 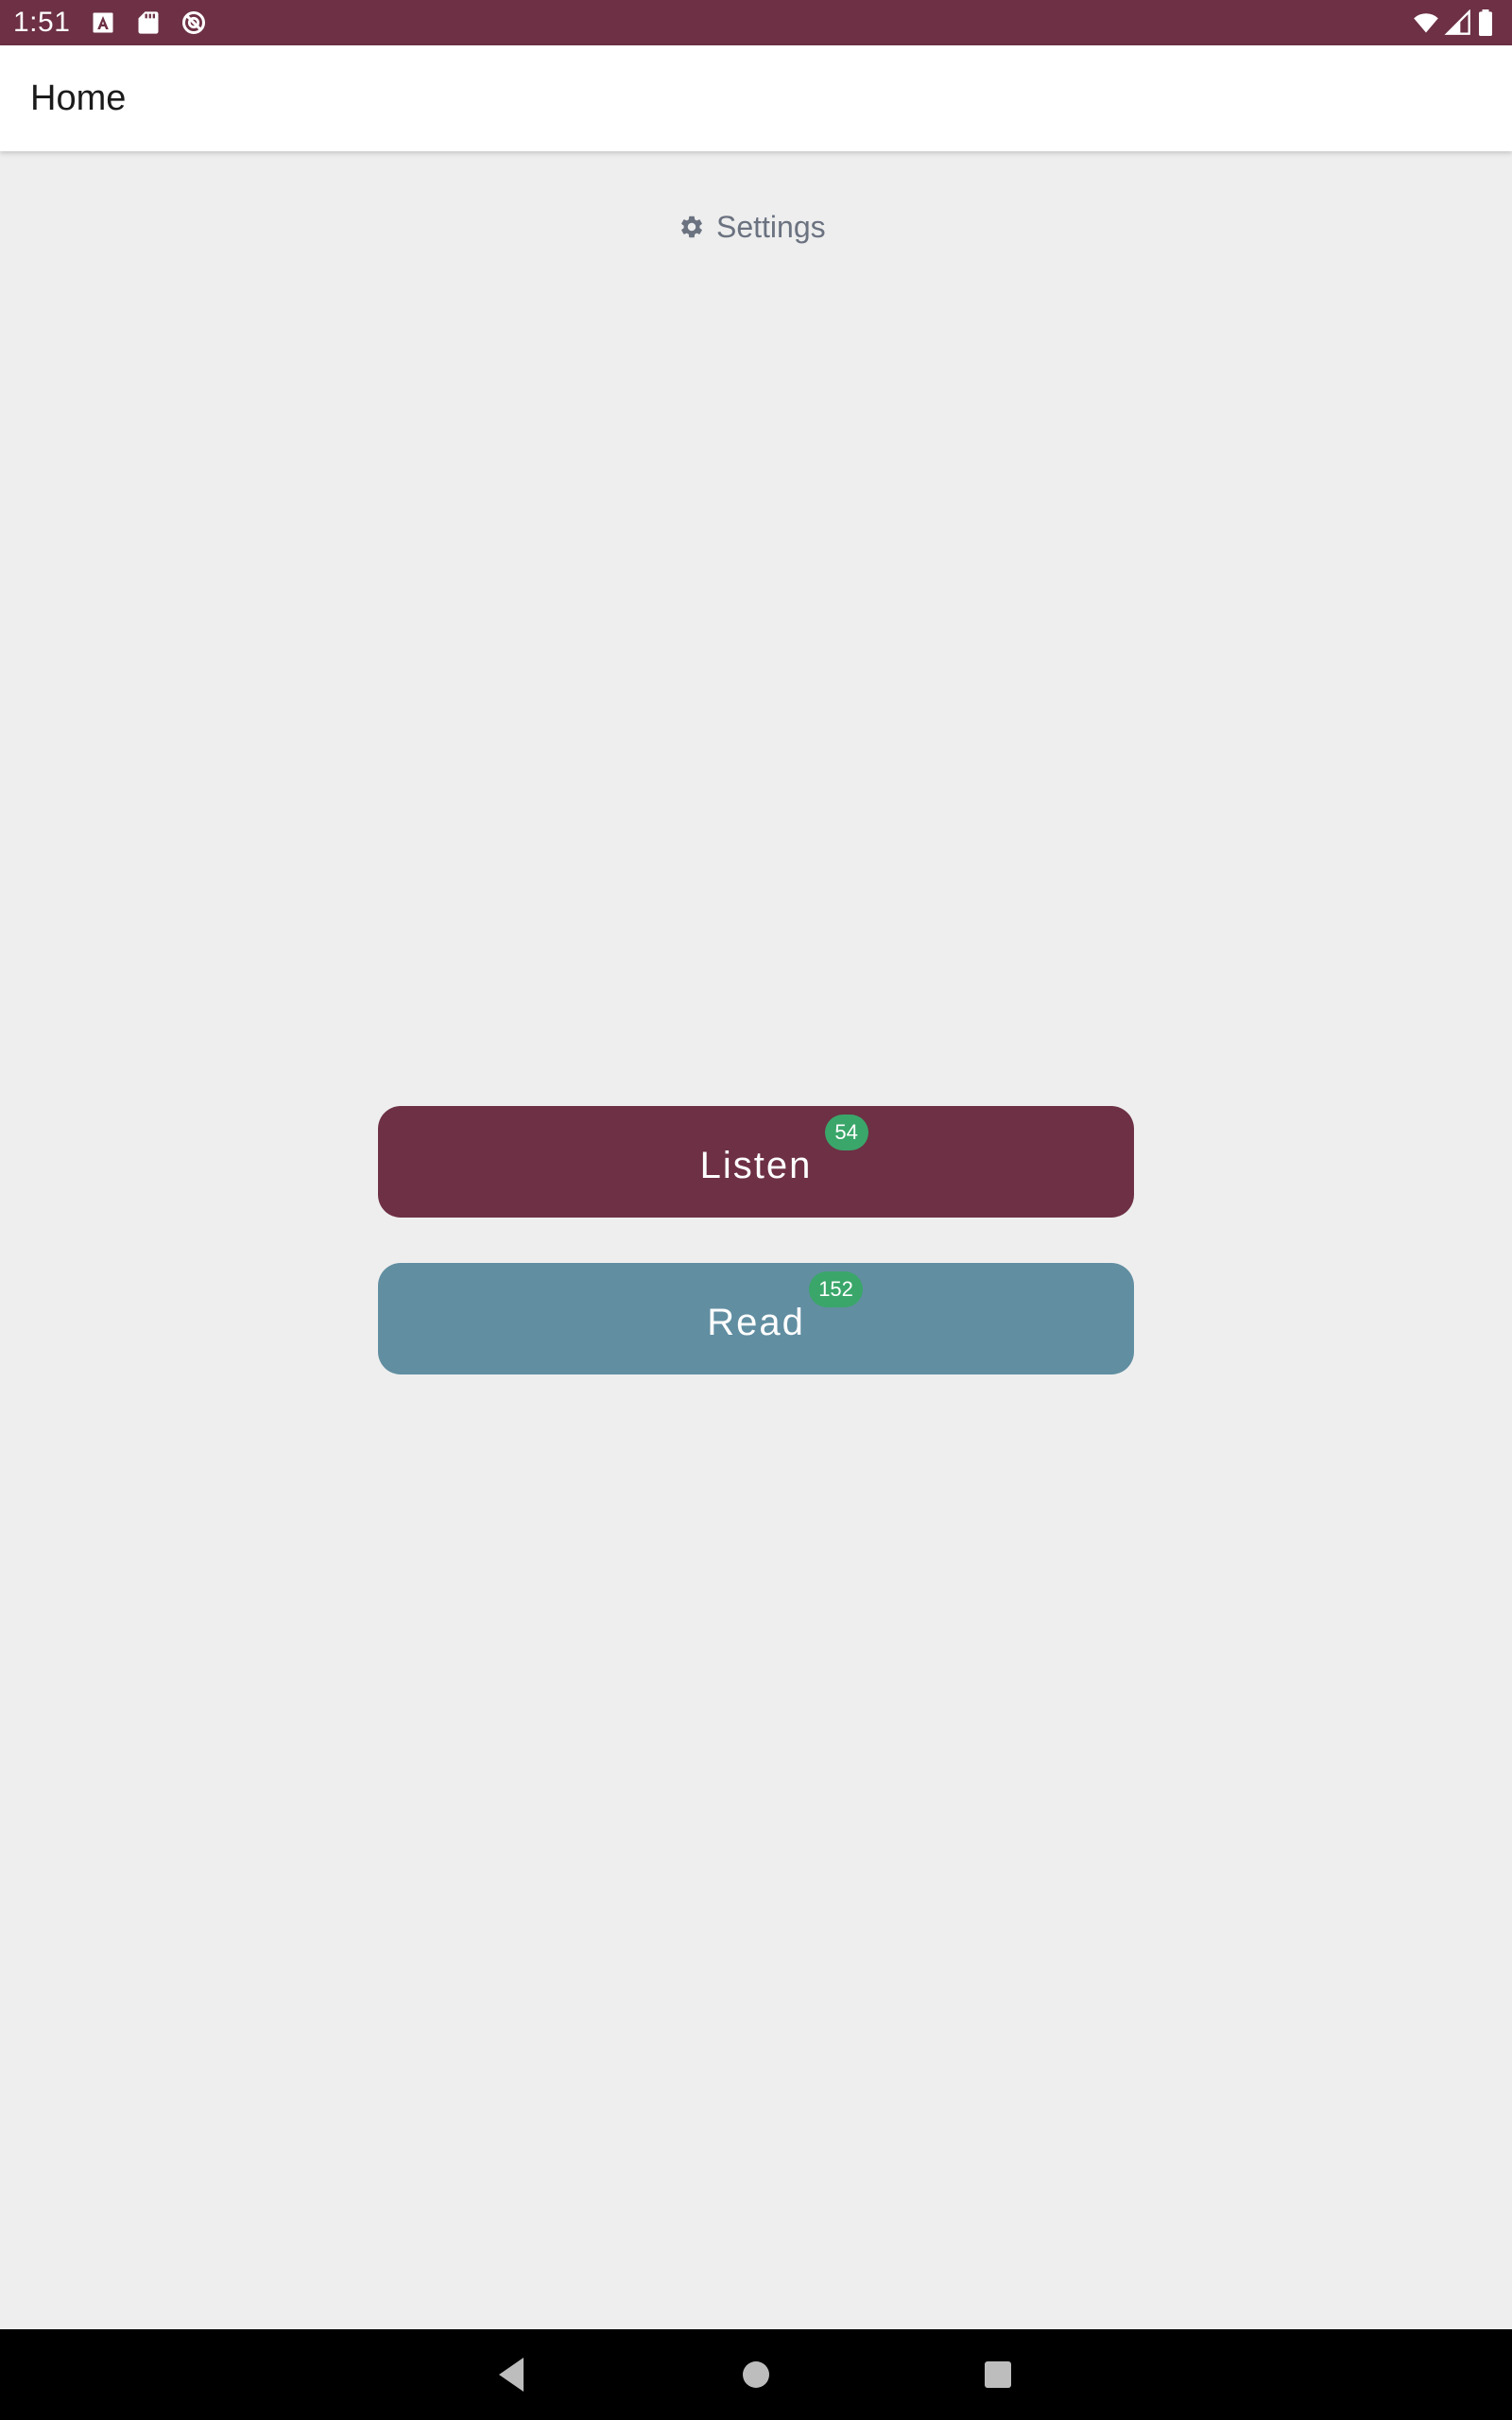 What do you see at coordinates (836, 1289) in the screenshot?
I see `read-count-badge: 152` at bounding box center [836, 1289].